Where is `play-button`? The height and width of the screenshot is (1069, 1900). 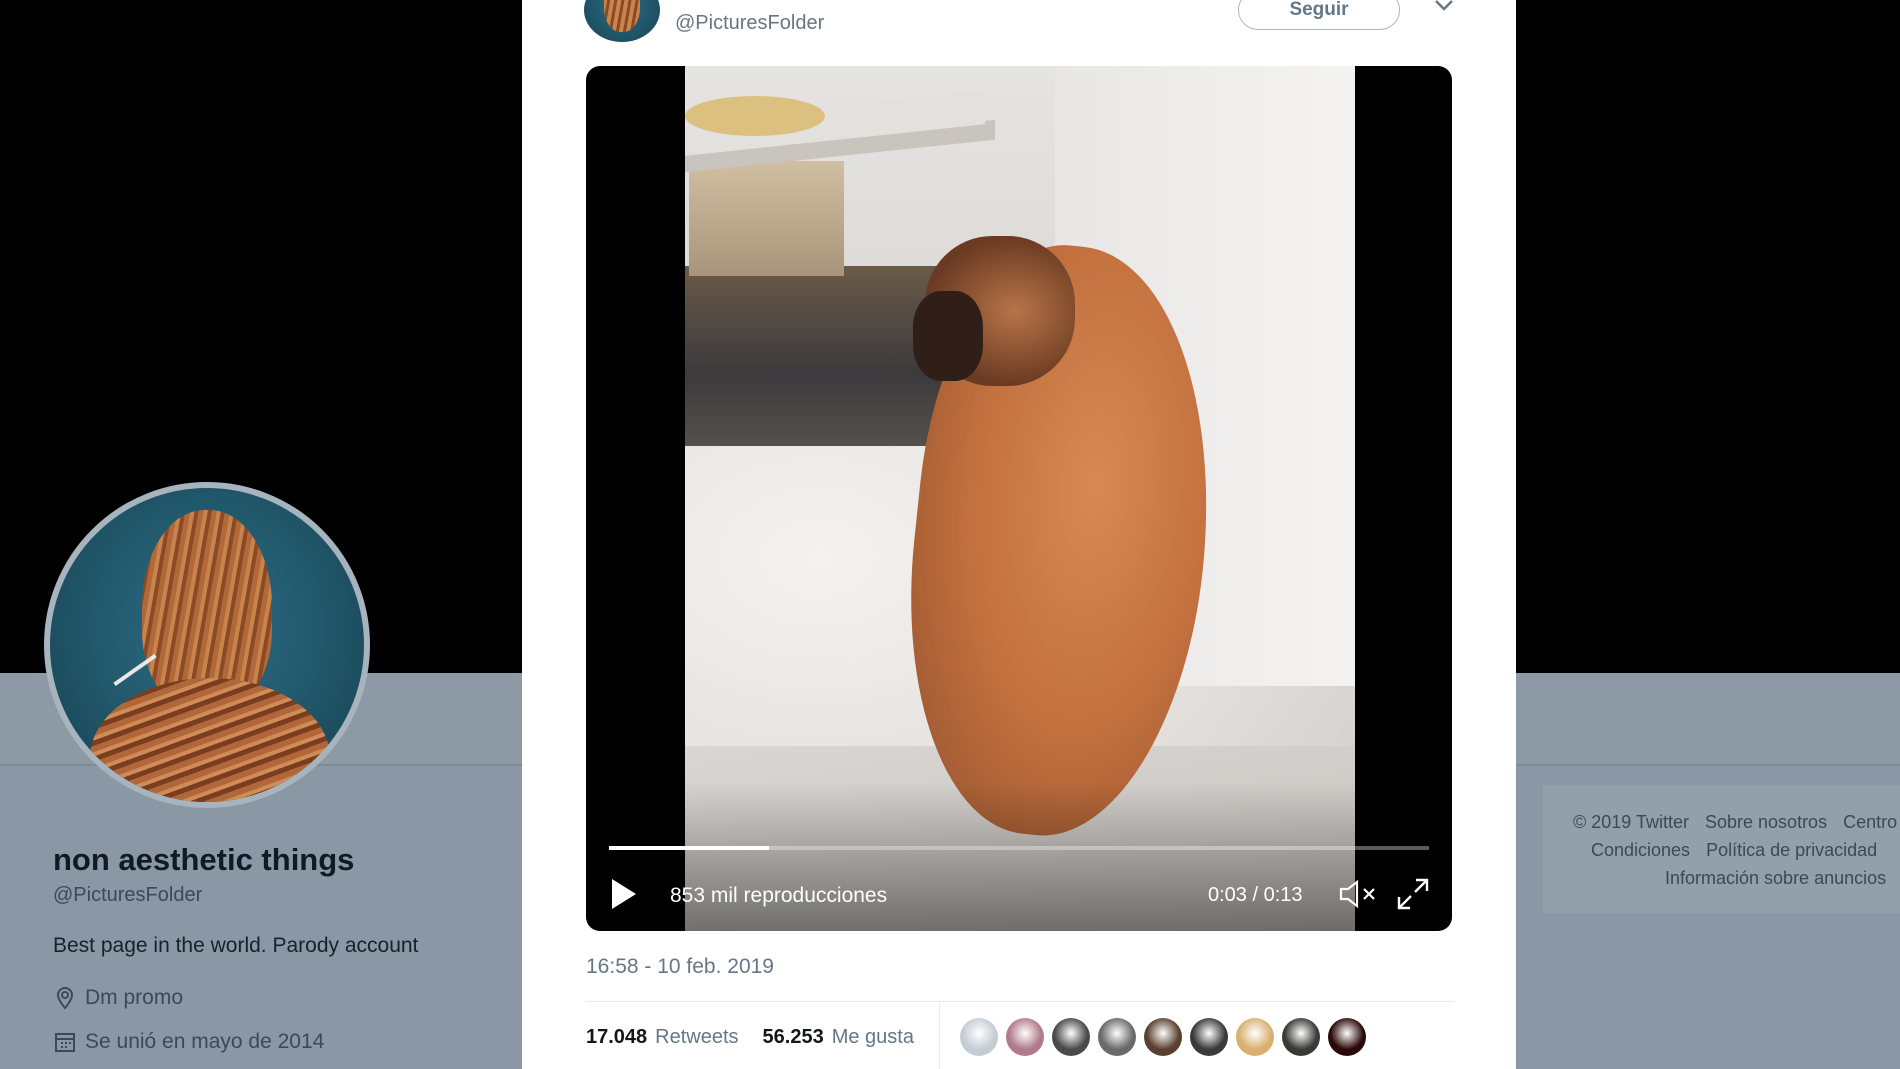
play-button is located at coordinates (624, 896).